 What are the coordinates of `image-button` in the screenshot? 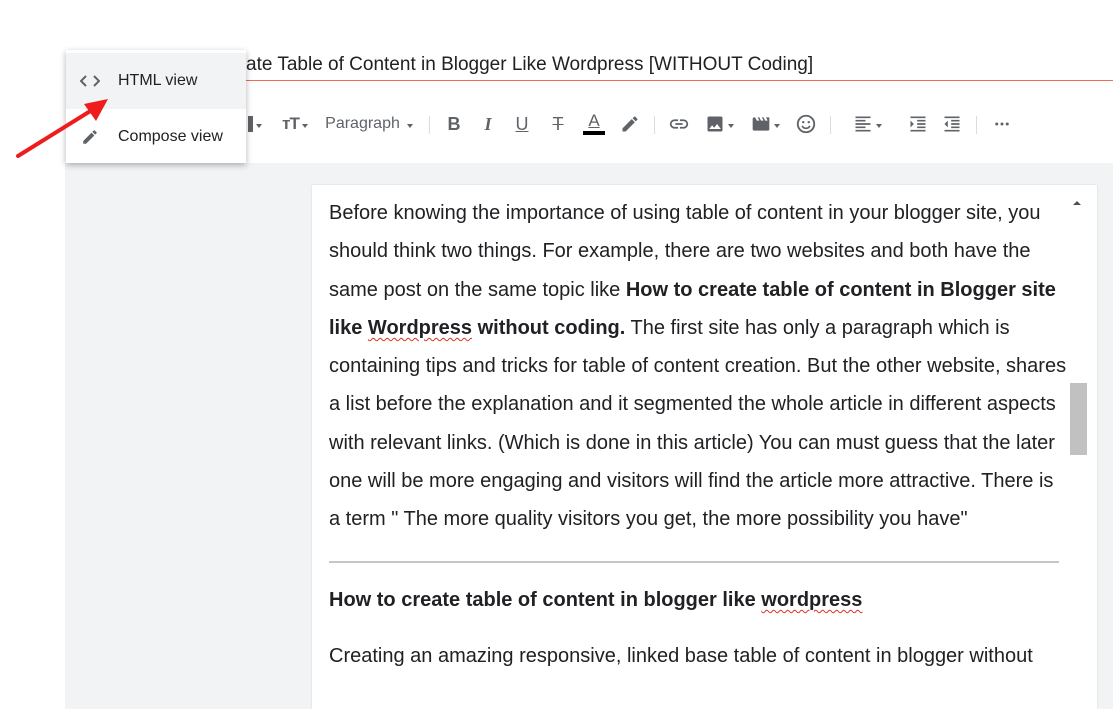 It's located at (719, 124).